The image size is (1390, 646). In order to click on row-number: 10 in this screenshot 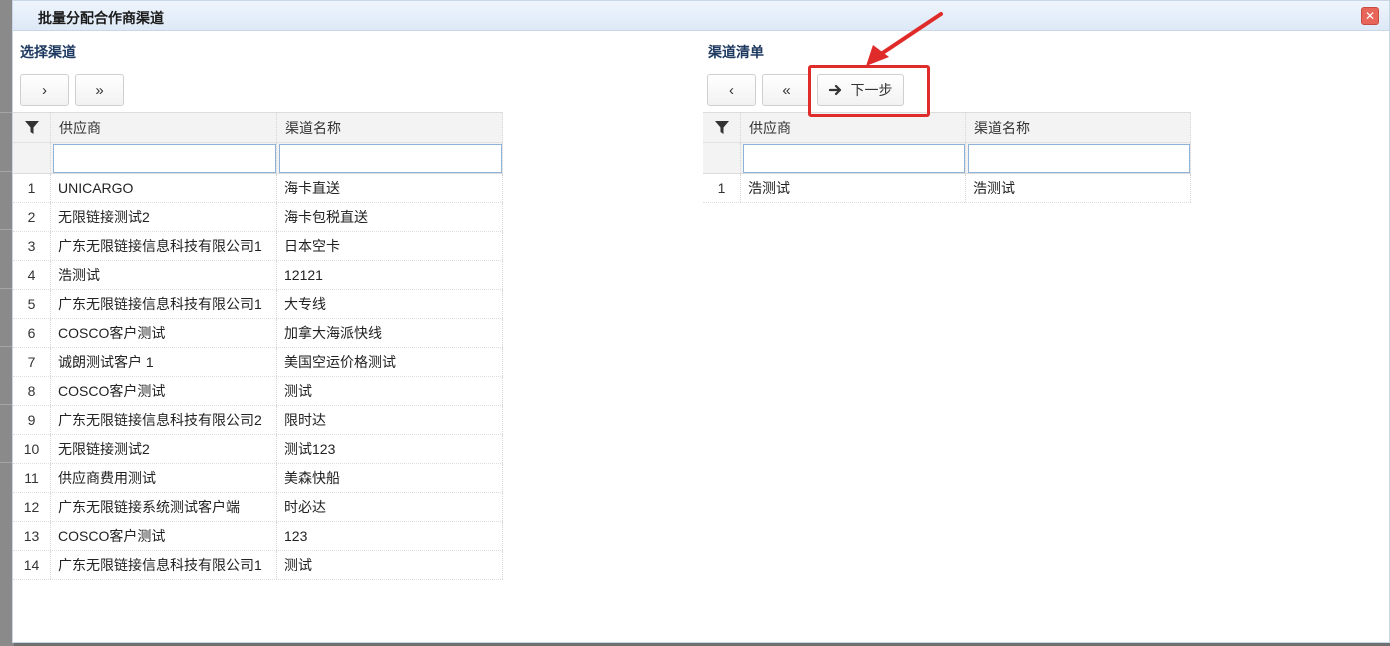, I will do `click(32, 449)`.